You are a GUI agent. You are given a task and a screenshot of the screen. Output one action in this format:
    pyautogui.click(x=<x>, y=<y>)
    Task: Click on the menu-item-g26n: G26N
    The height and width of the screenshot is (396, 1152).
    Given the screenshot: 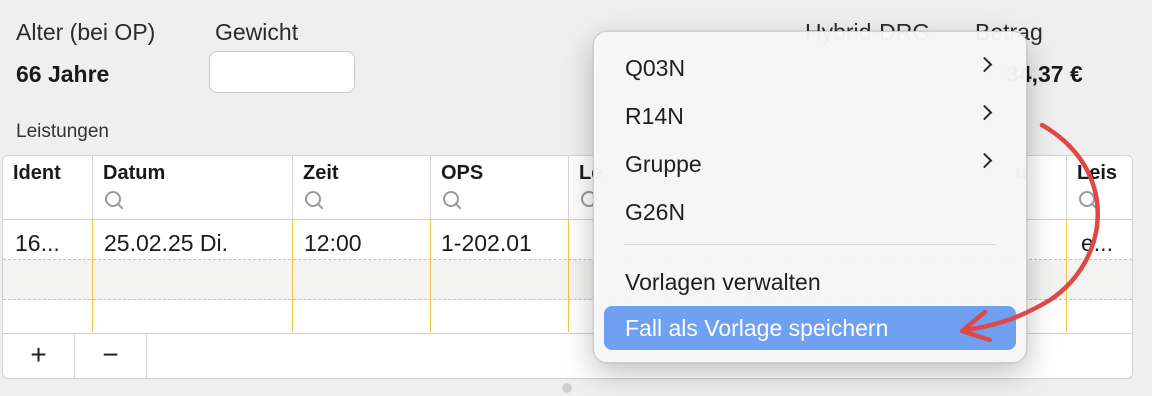 What is the action you would take?
    pyautogui.click(x=810, y=212)
    